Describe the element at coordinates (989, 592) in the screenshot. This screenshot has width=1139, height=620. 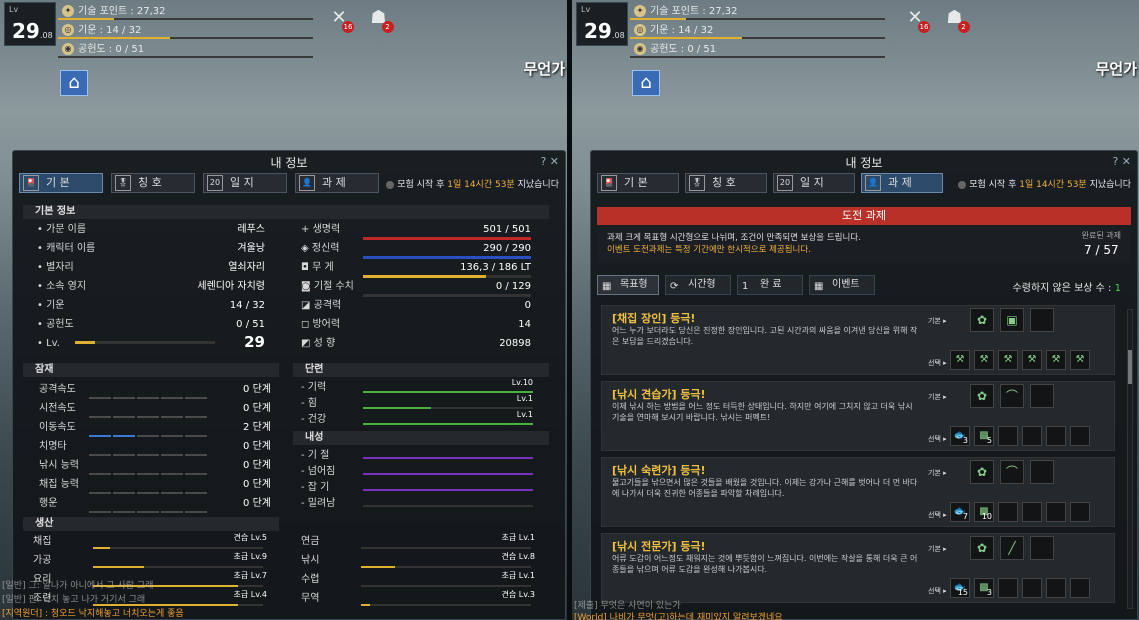
I see `choice-reward-qty: 3` at that location.